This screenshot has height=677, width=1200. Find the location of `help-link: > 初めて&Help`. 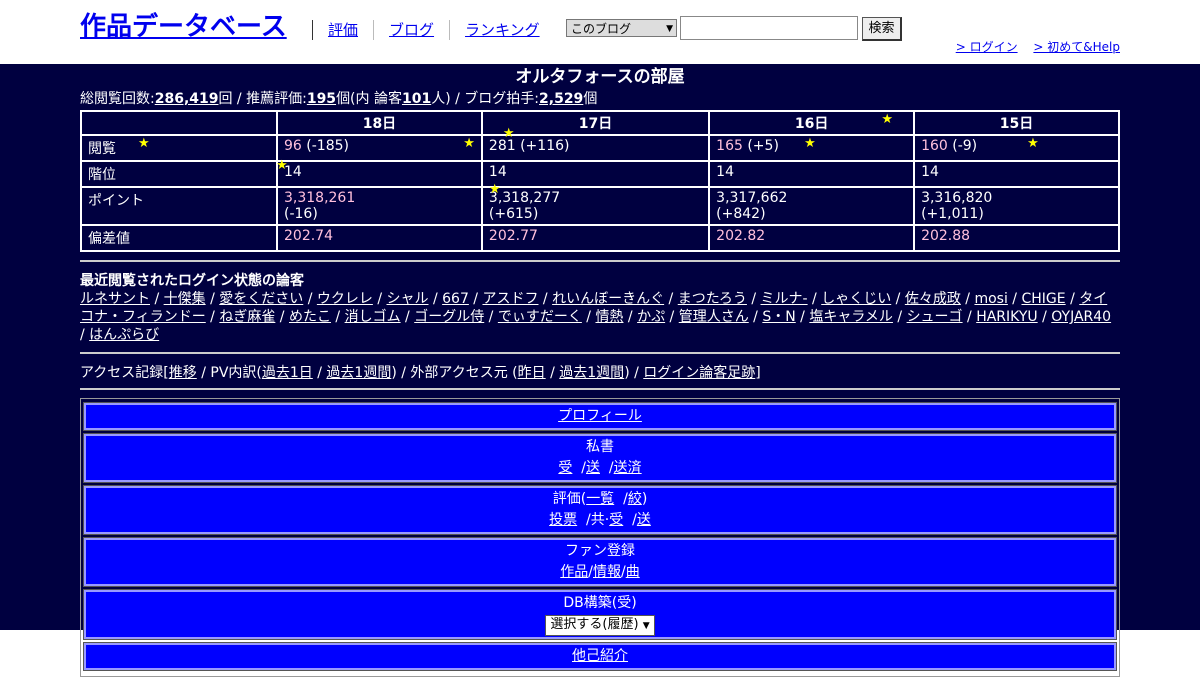

help-link: > 初めて&Help is located at coordinates (1076, 47).